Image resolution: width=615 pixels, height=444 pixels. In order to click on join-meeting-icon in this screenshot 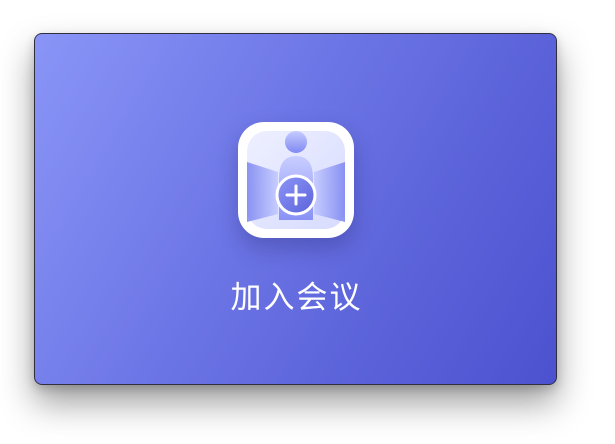, I will do `click(296, 180)`.